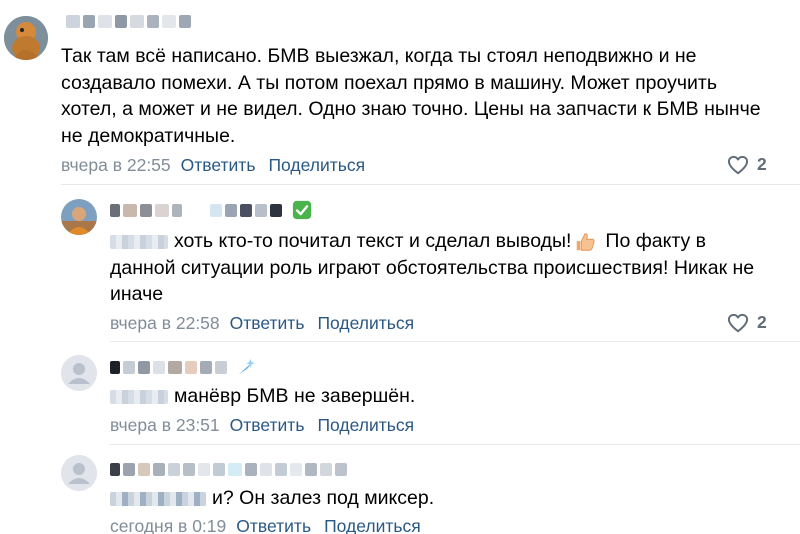  What do you see at coordinates (148, 135) in the screenshot?
I see `comment-line: не демократичные.` at bounding box center [148, 135].